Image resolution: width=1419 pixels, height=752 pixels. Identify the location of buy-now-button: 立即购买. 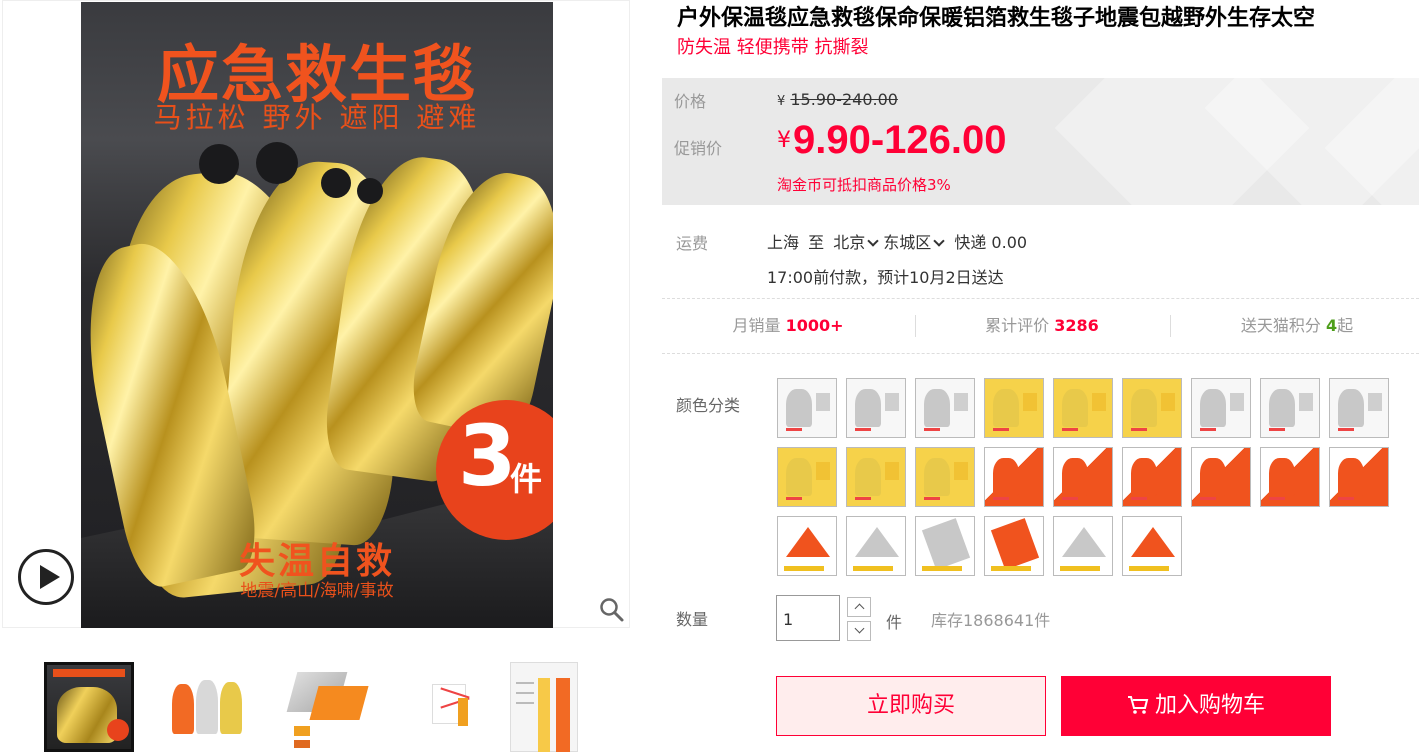
(911, 706).